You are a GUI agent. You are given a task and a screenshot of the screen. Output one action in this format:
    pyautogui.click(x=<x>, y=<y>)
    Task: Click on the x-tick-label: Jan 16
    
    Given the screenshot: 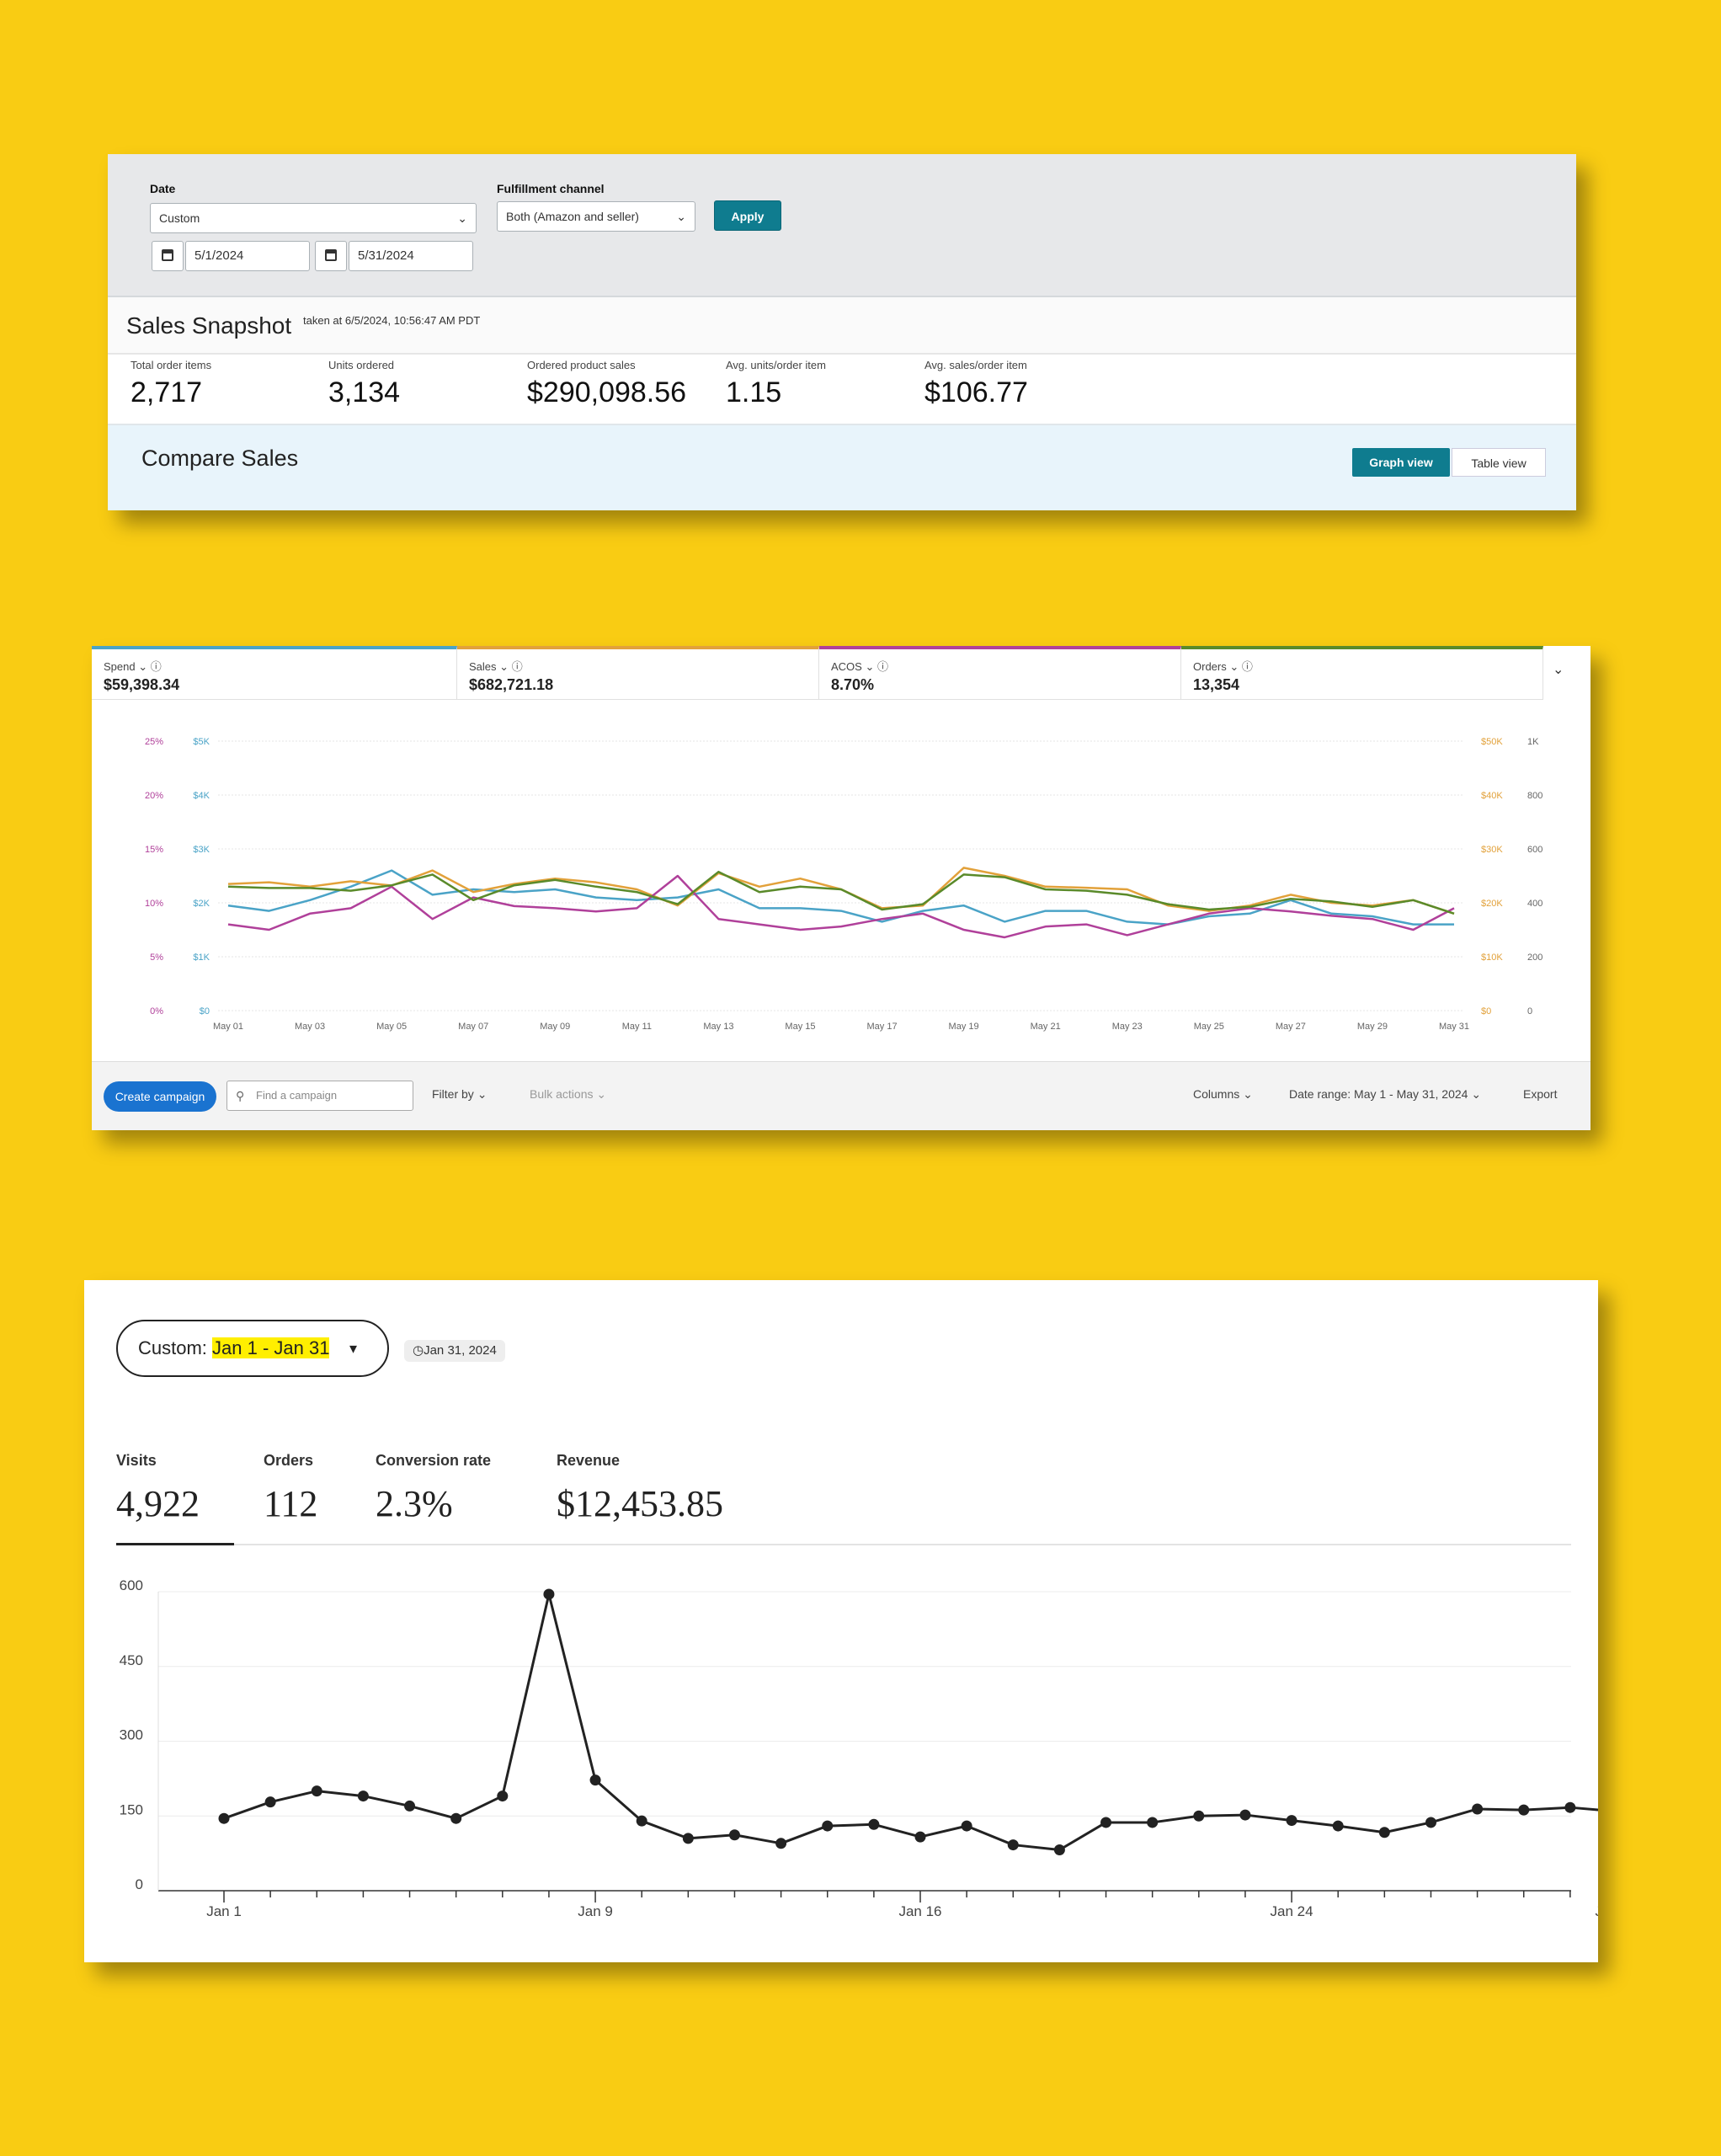 What is the action you would take?
    pyautogui.click(x=919, y=1911)
    